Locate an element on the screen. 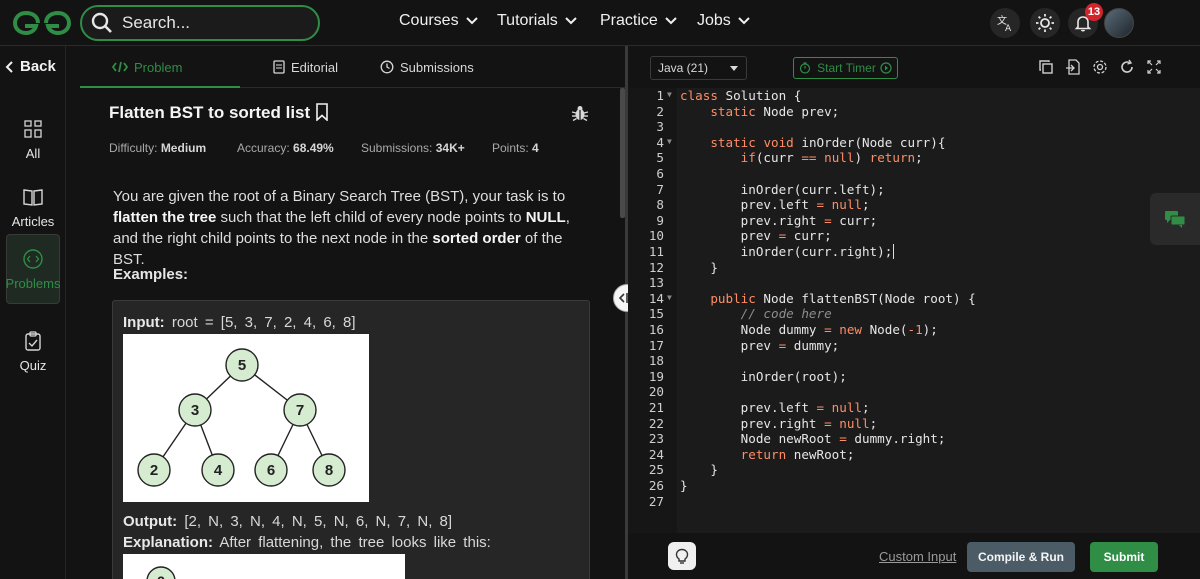  tree-node: 4 is located at coordinates (218, 470).